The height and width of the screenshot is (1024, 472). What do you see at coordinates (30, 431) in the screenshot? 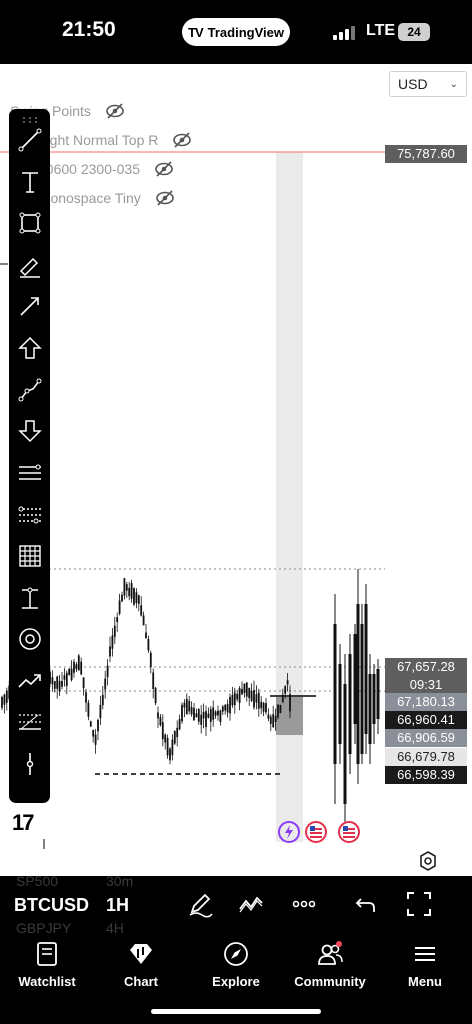
I see `arrow-down-icon` at bounding box center [30, 431].